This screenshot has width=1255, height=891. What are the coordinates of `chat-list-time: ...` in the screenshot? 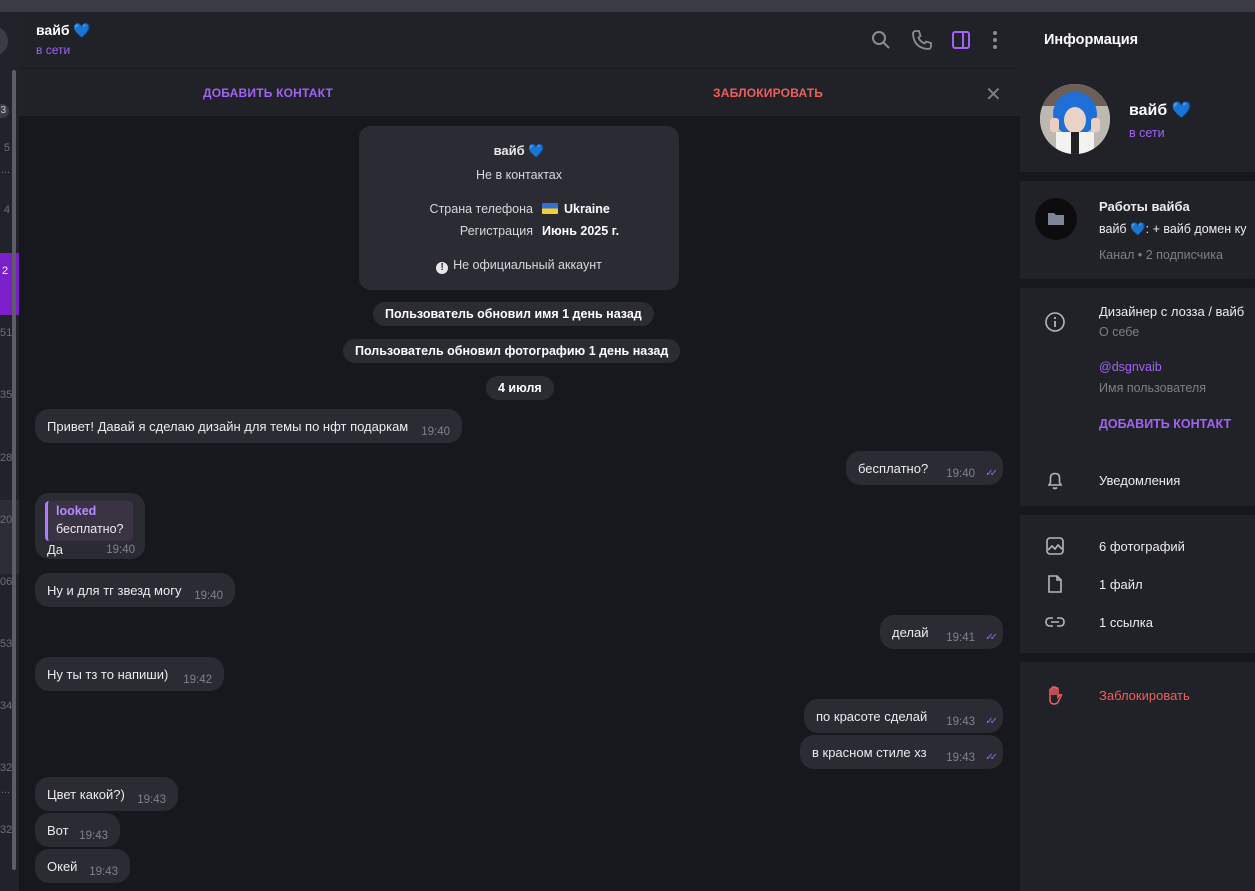 It's located at (5, 790).